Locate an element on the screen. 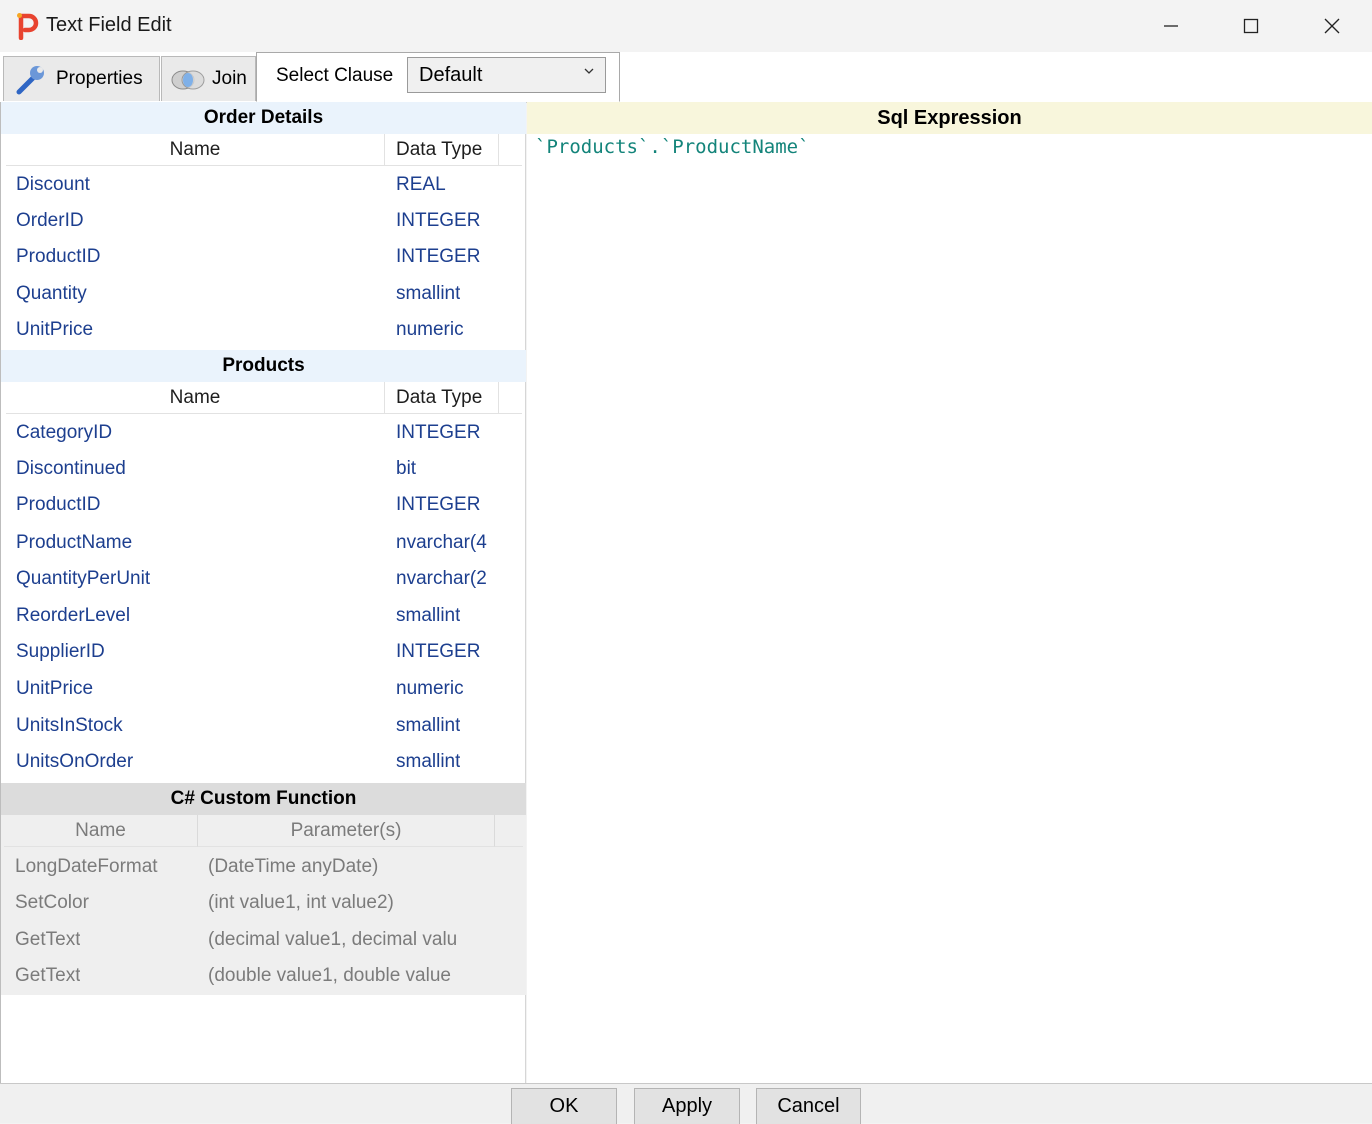  cancel-button: Cancel is located at coordinates (808, 1106).